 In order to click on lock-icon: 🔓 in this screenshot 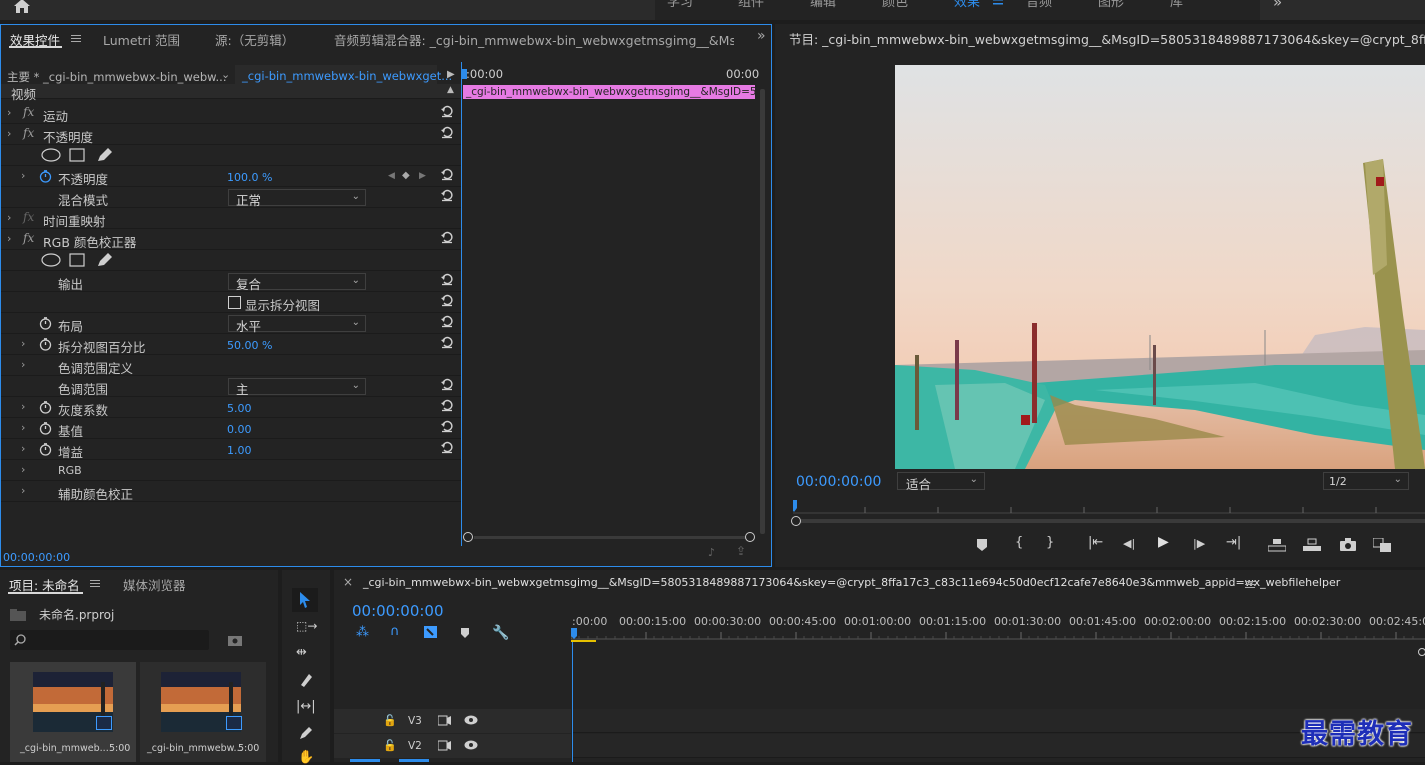, I will do `click(390, 745)`.